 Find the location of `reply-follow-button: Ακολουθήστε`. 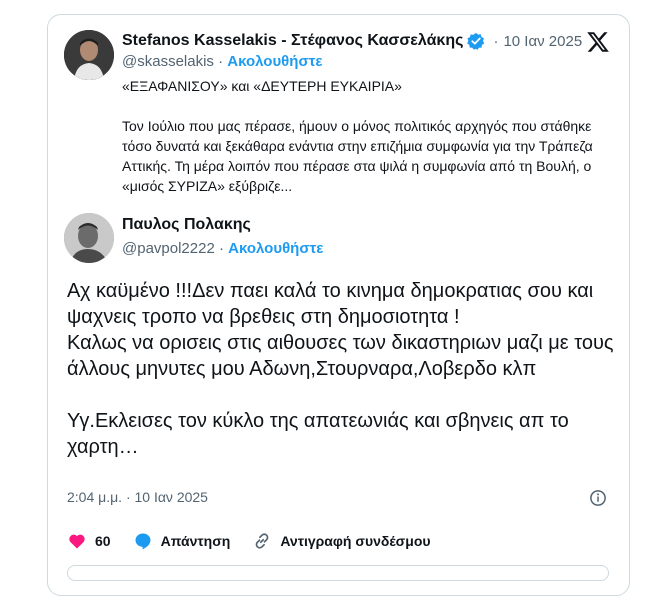

reply-follow-button: Ακολουθήστε is located at coordinates (275, 248).